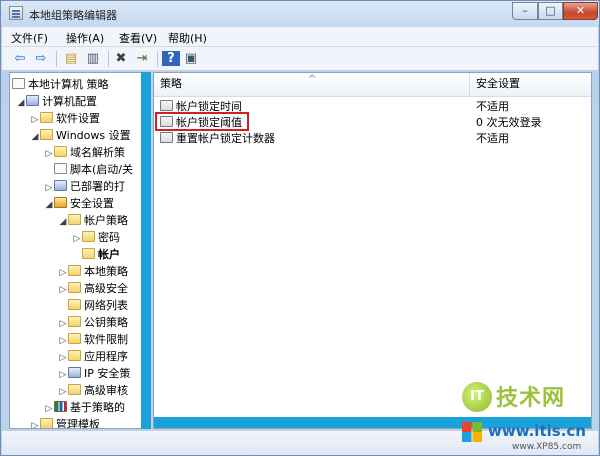 This screenshot has height=456, width=600. Describe the element at coordinates (93, 289) in the screenshot. I see `tree-item-advanced-security: ▷ 高级安全` at that location.